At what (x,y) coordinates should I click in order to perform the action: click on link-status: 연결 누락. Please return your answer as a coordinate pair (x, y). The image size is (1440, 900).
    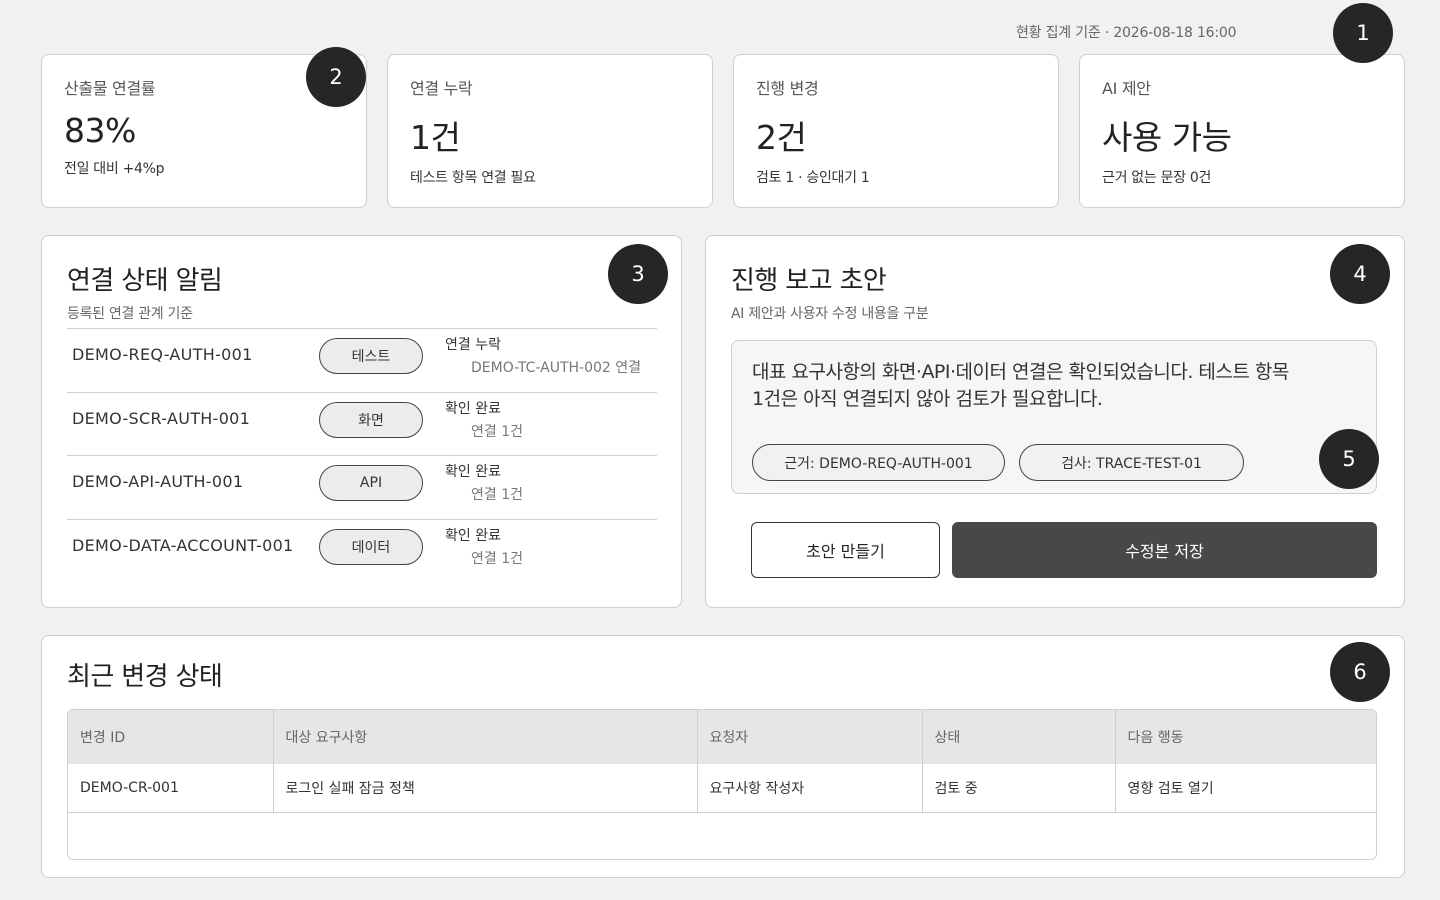
    Looking at the image, I should click on (473, 345).